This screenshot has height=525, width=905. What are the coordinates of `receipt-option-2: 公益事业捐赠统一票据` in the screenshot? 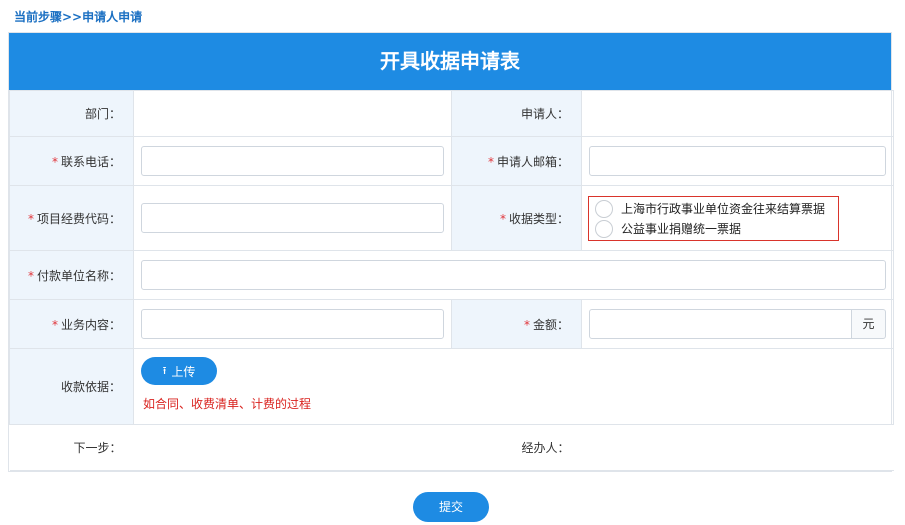 It's located at (713, 229).